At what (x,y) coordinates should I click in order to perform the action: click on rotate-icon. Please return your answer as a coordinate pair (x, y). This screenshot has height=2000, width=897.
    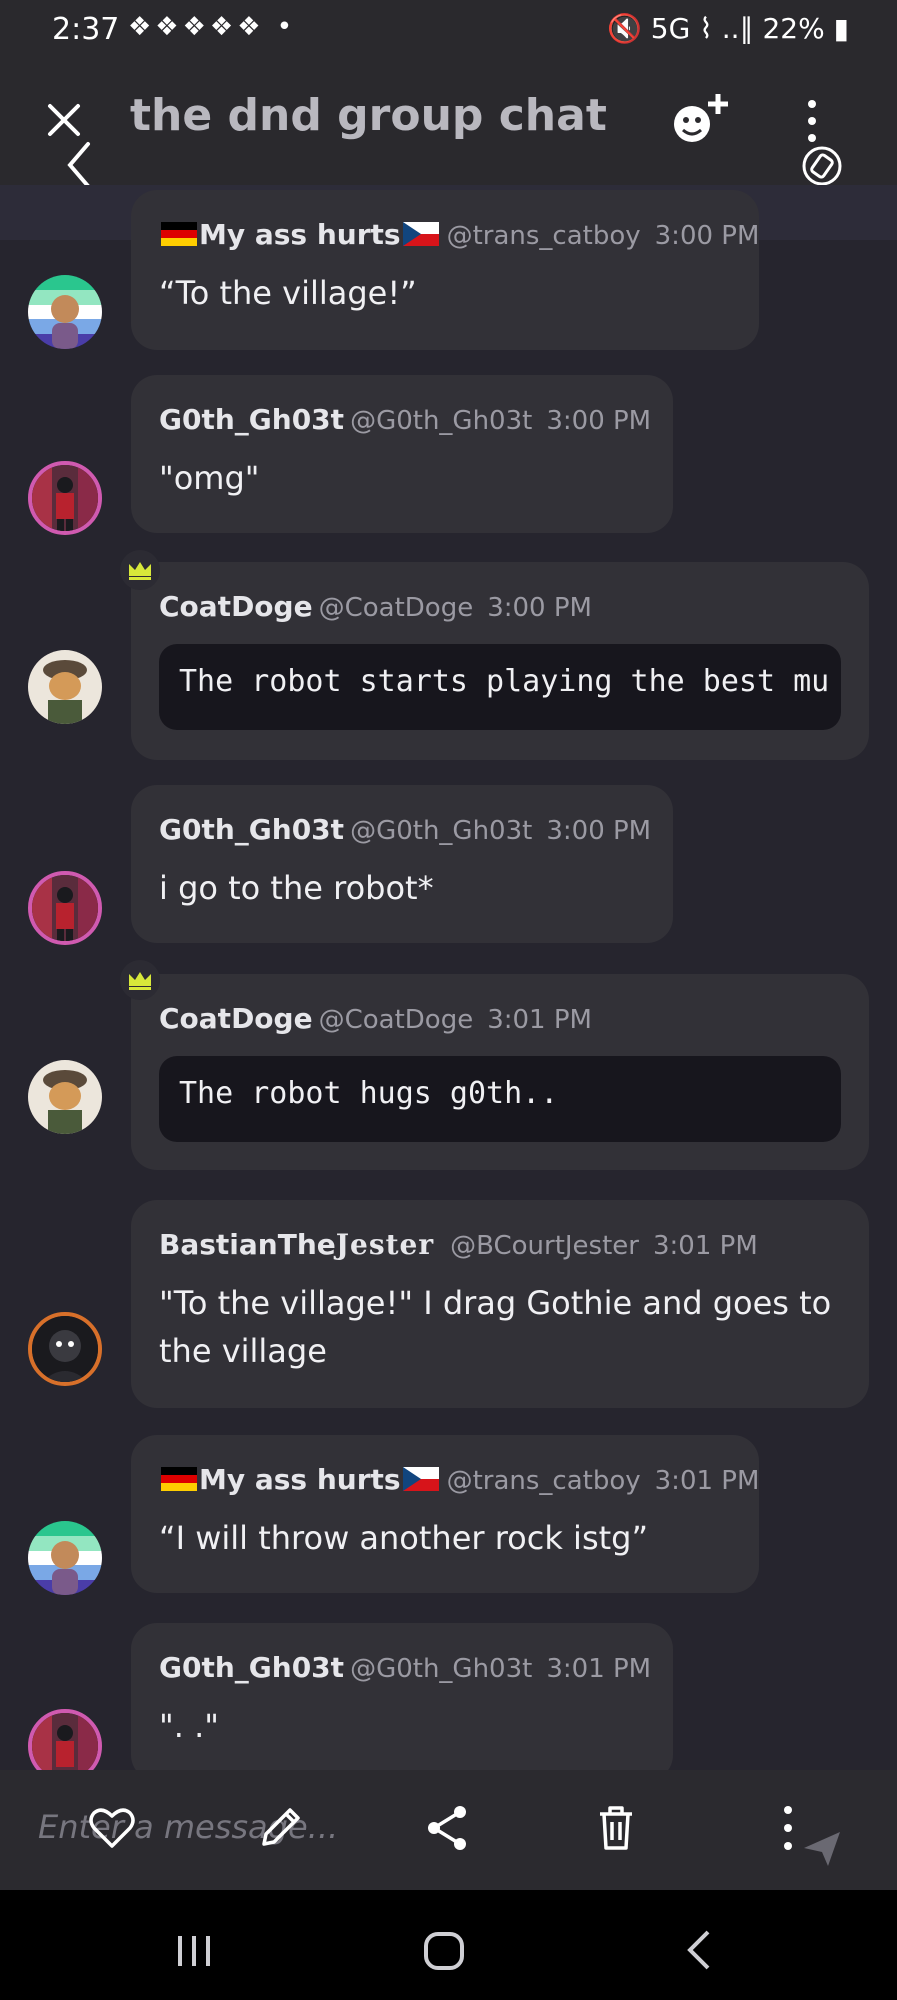
    Looking at the image, I should click on (822, 166).